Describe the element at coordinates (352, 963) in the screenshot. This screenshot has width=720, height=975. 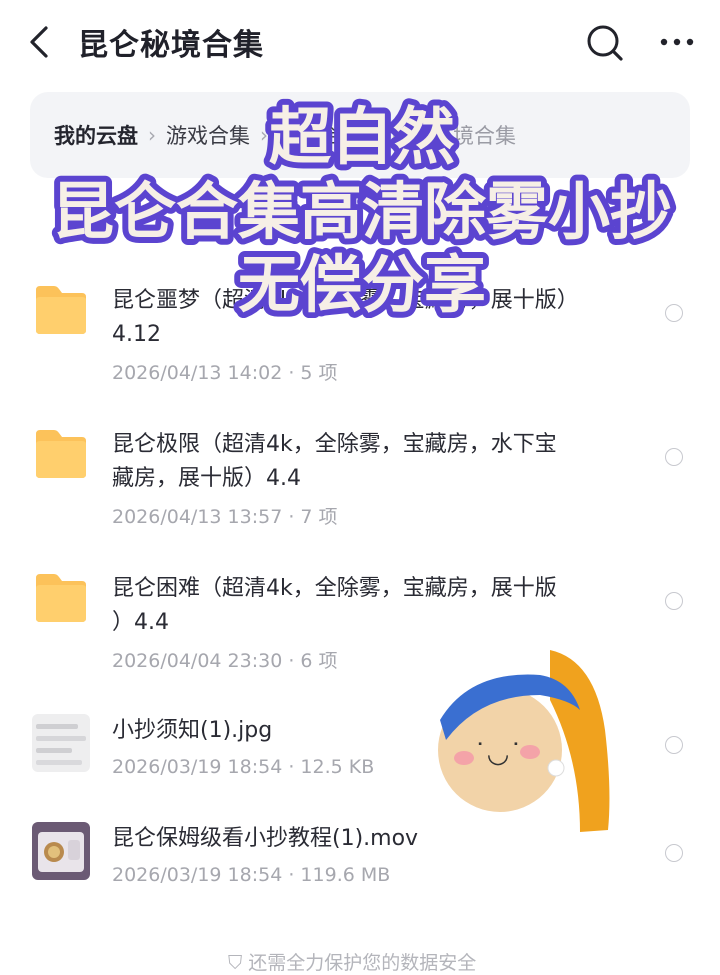
I see `footer-security-note: ⛉ 还需全力保护您的数据安全` at that location.